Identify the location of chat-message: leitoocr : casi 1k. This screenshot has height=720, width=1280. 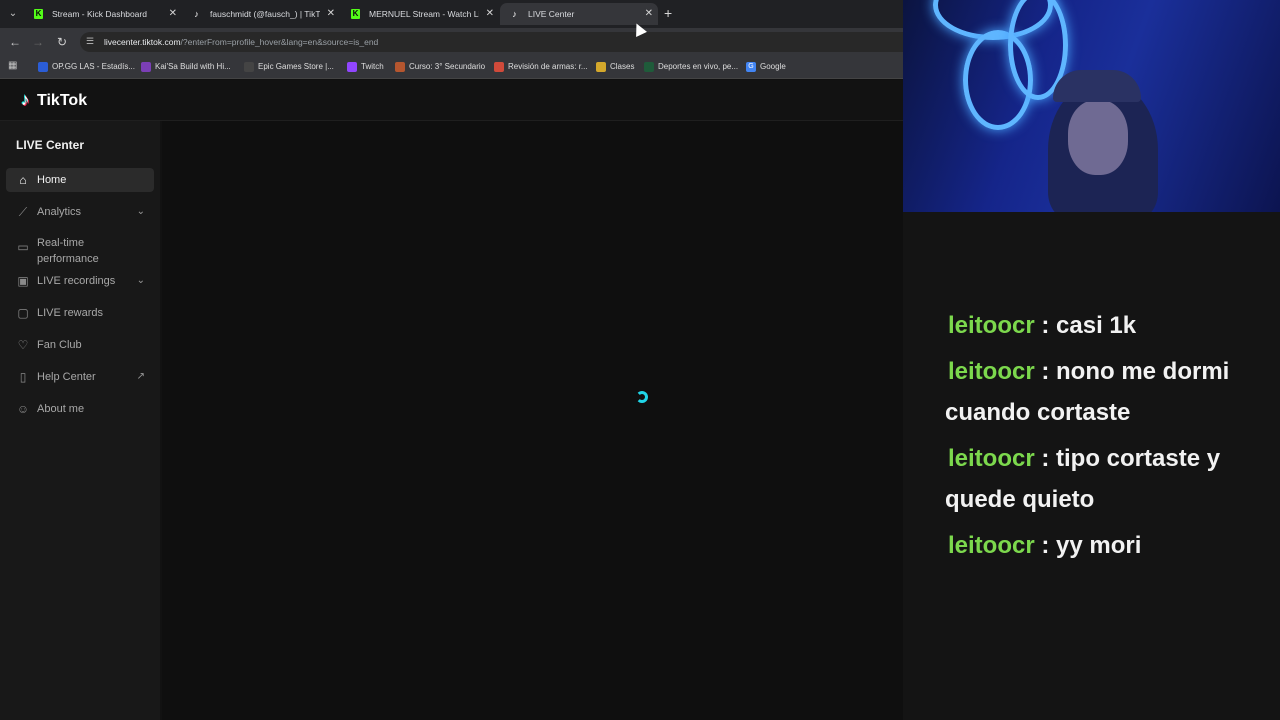
(1105, 325).